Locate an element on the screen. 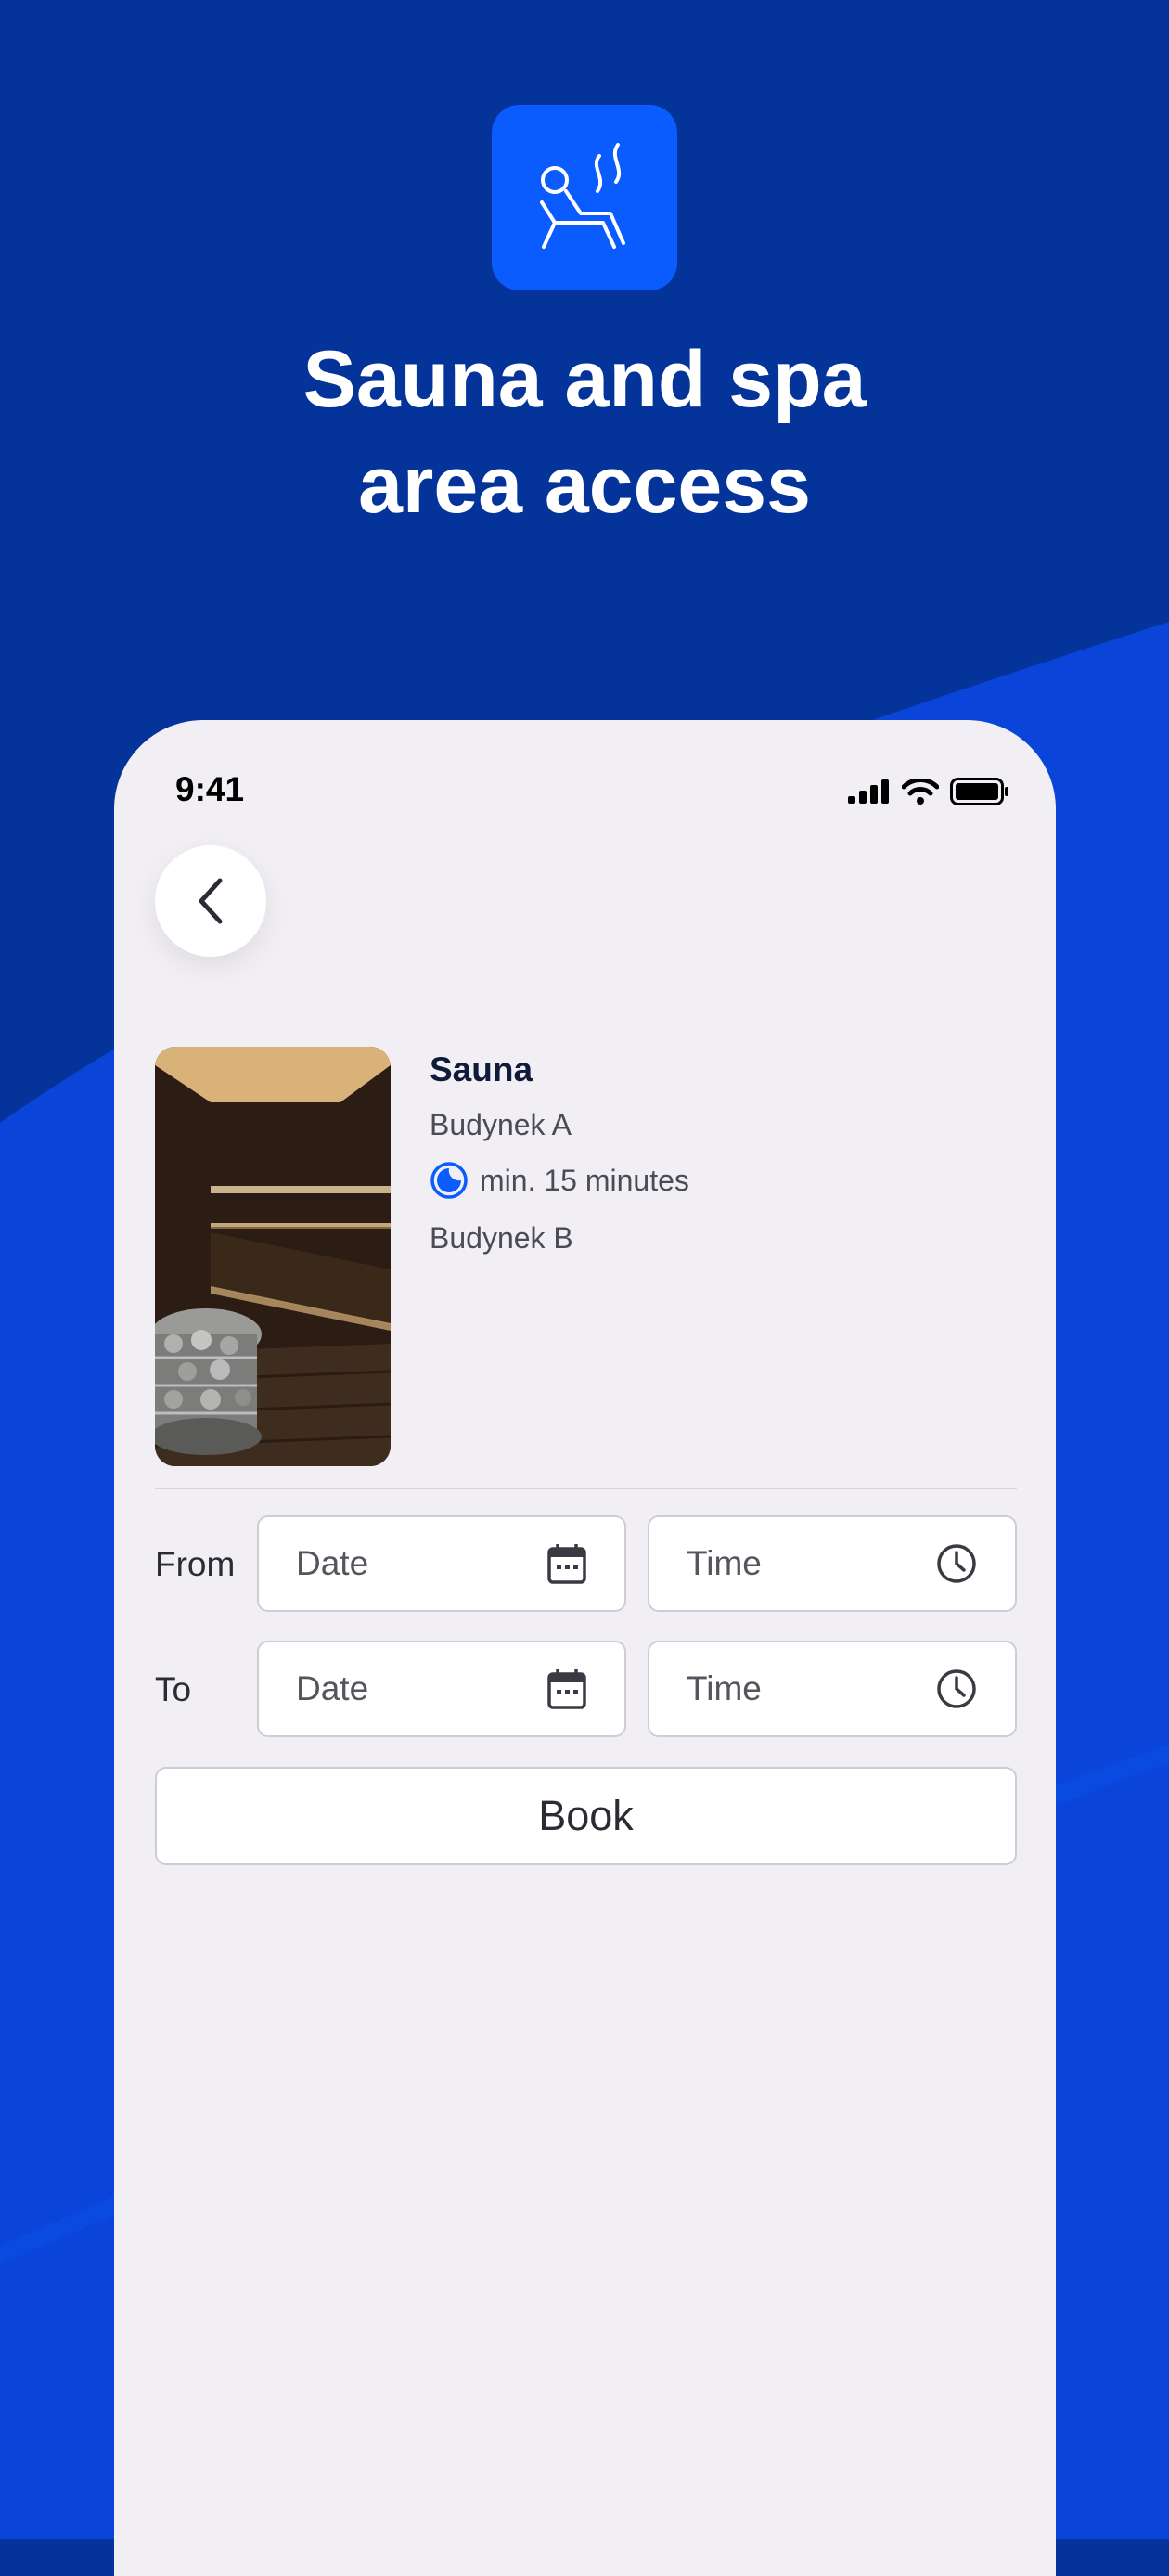  sauna-interior-photo is located at coordinates (273, 1256).